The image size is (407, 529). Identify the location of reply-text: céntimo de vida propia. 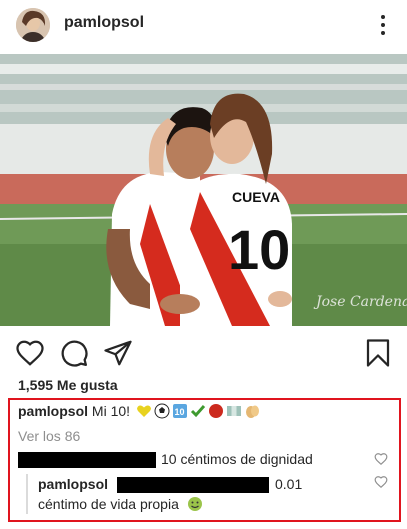
(120, 504).